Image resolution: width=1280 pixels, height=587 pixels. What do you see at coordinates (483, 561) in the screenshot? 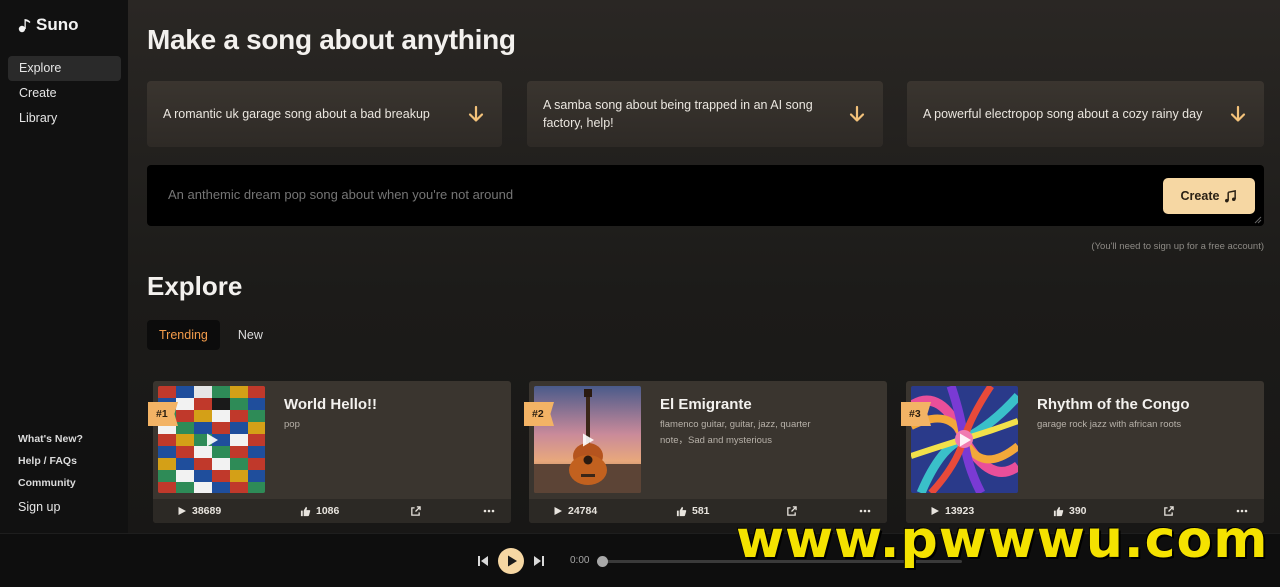
I see `skip-back-icon` at bounding box center [483, 561].